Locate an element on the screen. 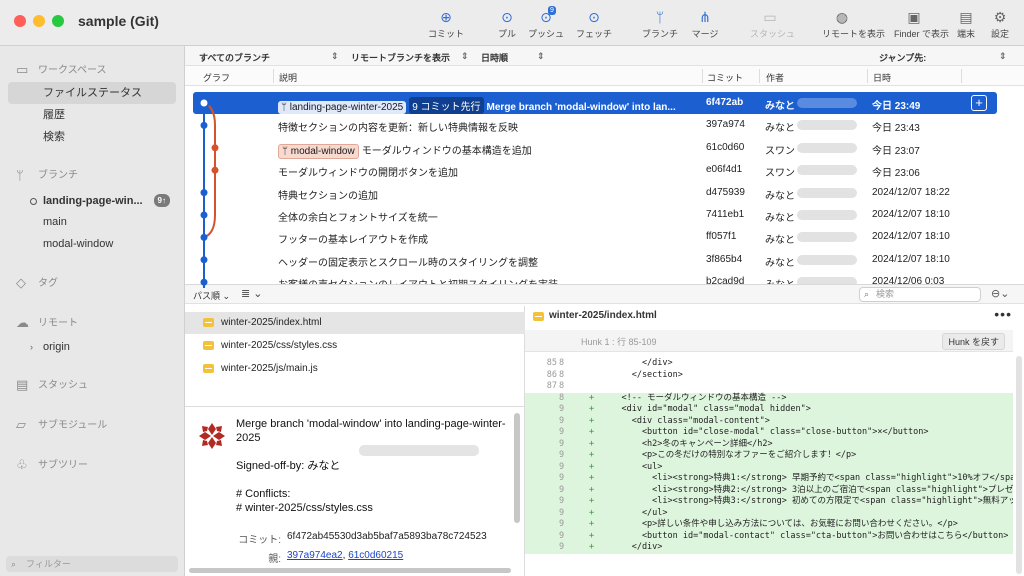 The height and width of the screenshot is (576, 1024). hunk-header: Hunk 1 : 行 85-109 Hunk を戻す is located at coordinates (769, 341).